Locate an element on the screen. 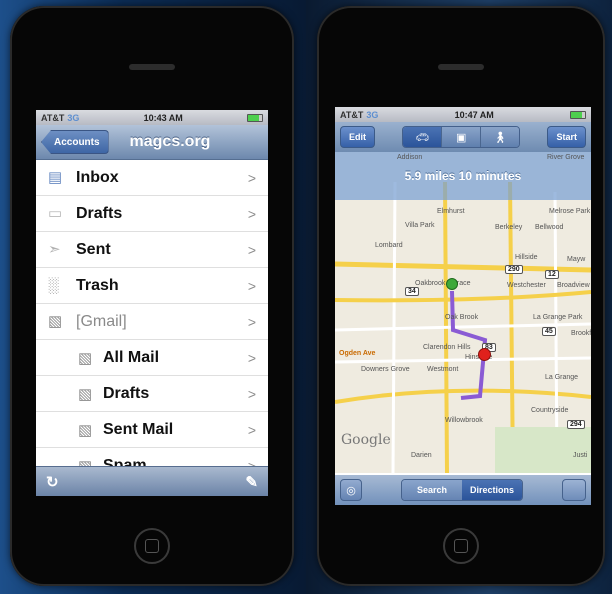  map-place-label: Westchester is located at coordinates (526, 285).